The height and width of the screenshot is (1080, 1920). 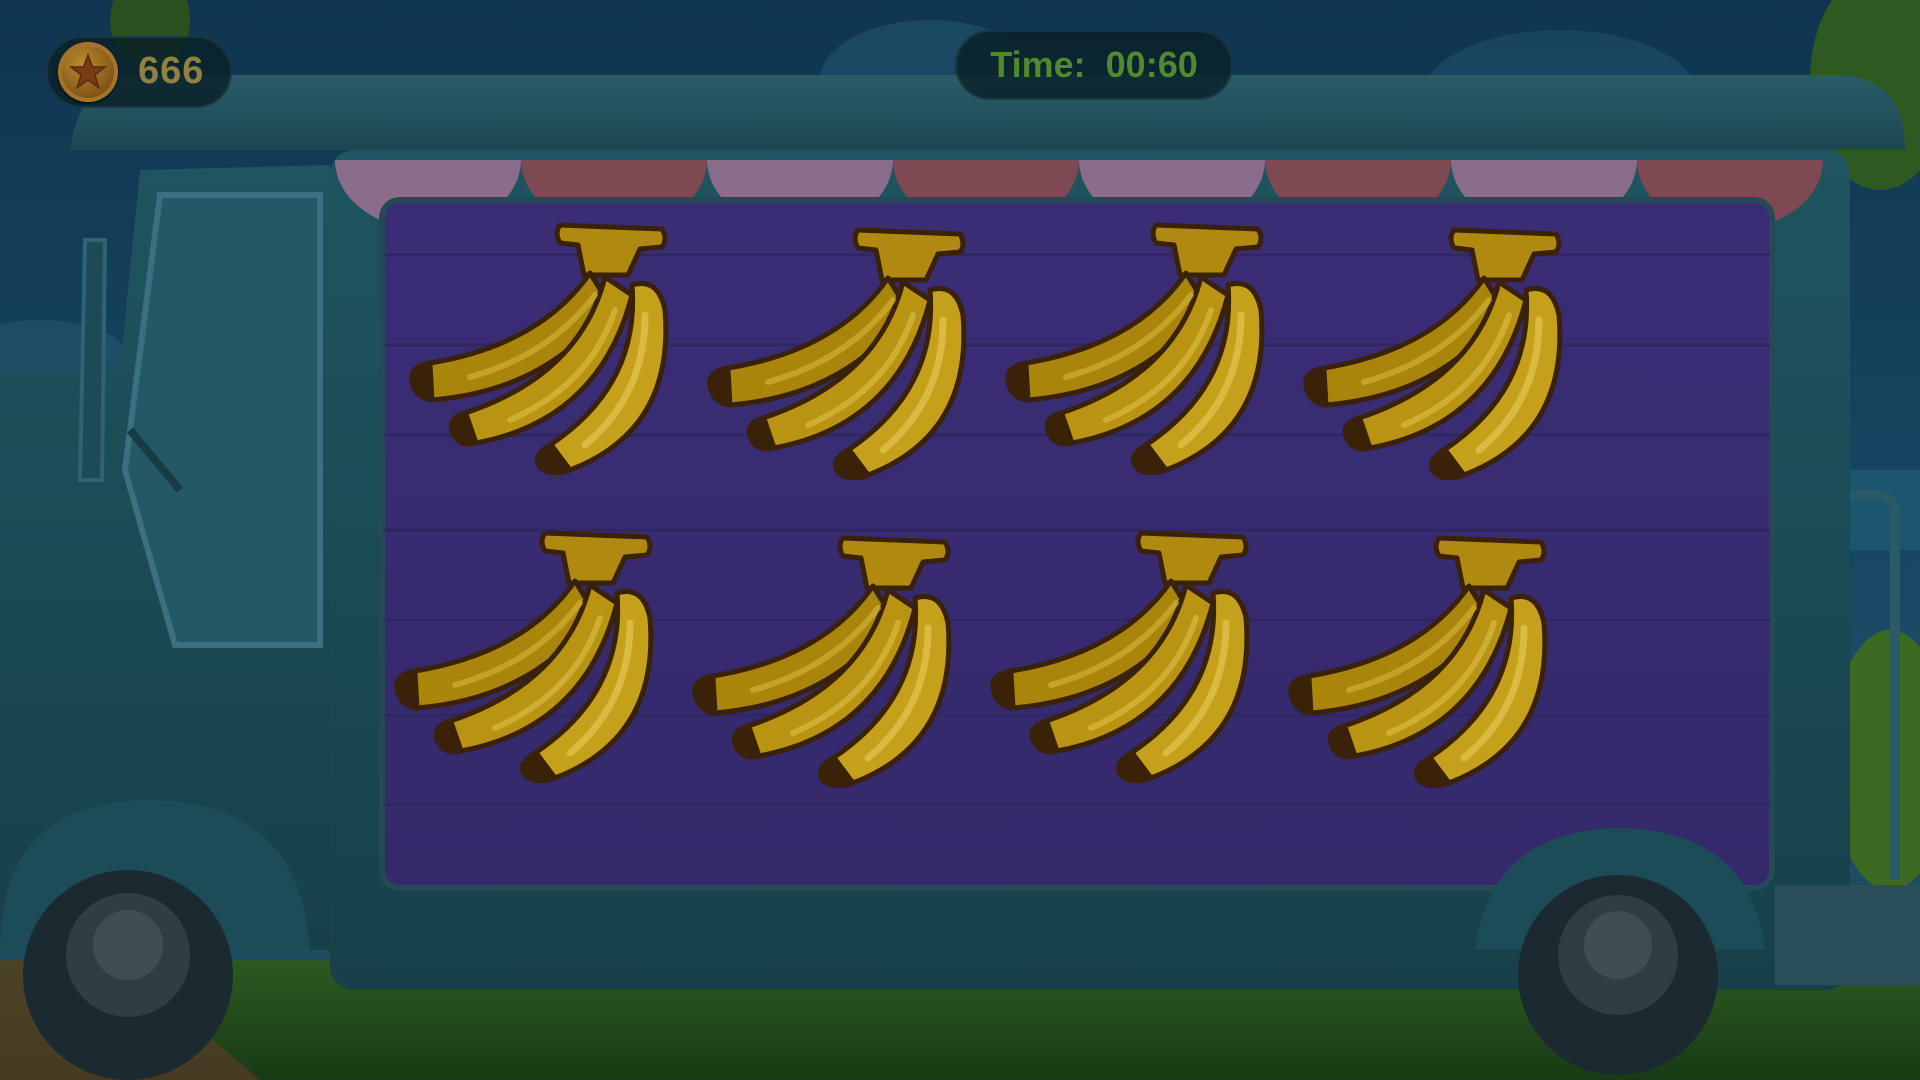 I want to click on coin-counter: 666, so click(x=139, y=72).